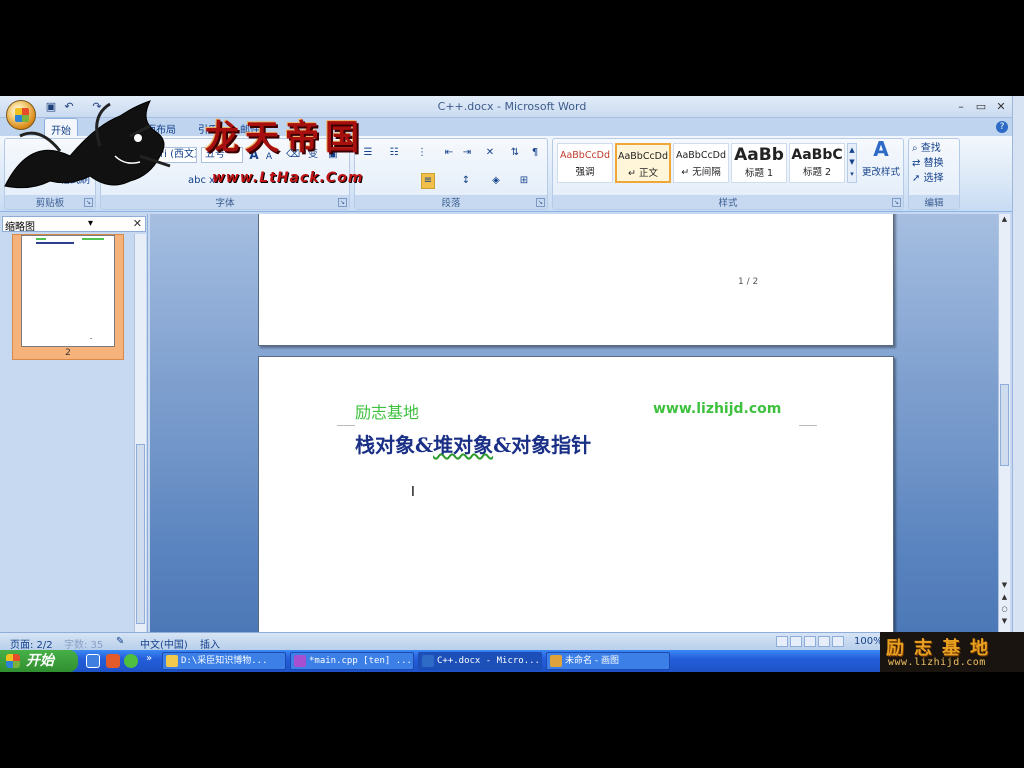 This screenshot has width=1024, height=768. I want to click on shrink-font-button: A, so click(269, 157).